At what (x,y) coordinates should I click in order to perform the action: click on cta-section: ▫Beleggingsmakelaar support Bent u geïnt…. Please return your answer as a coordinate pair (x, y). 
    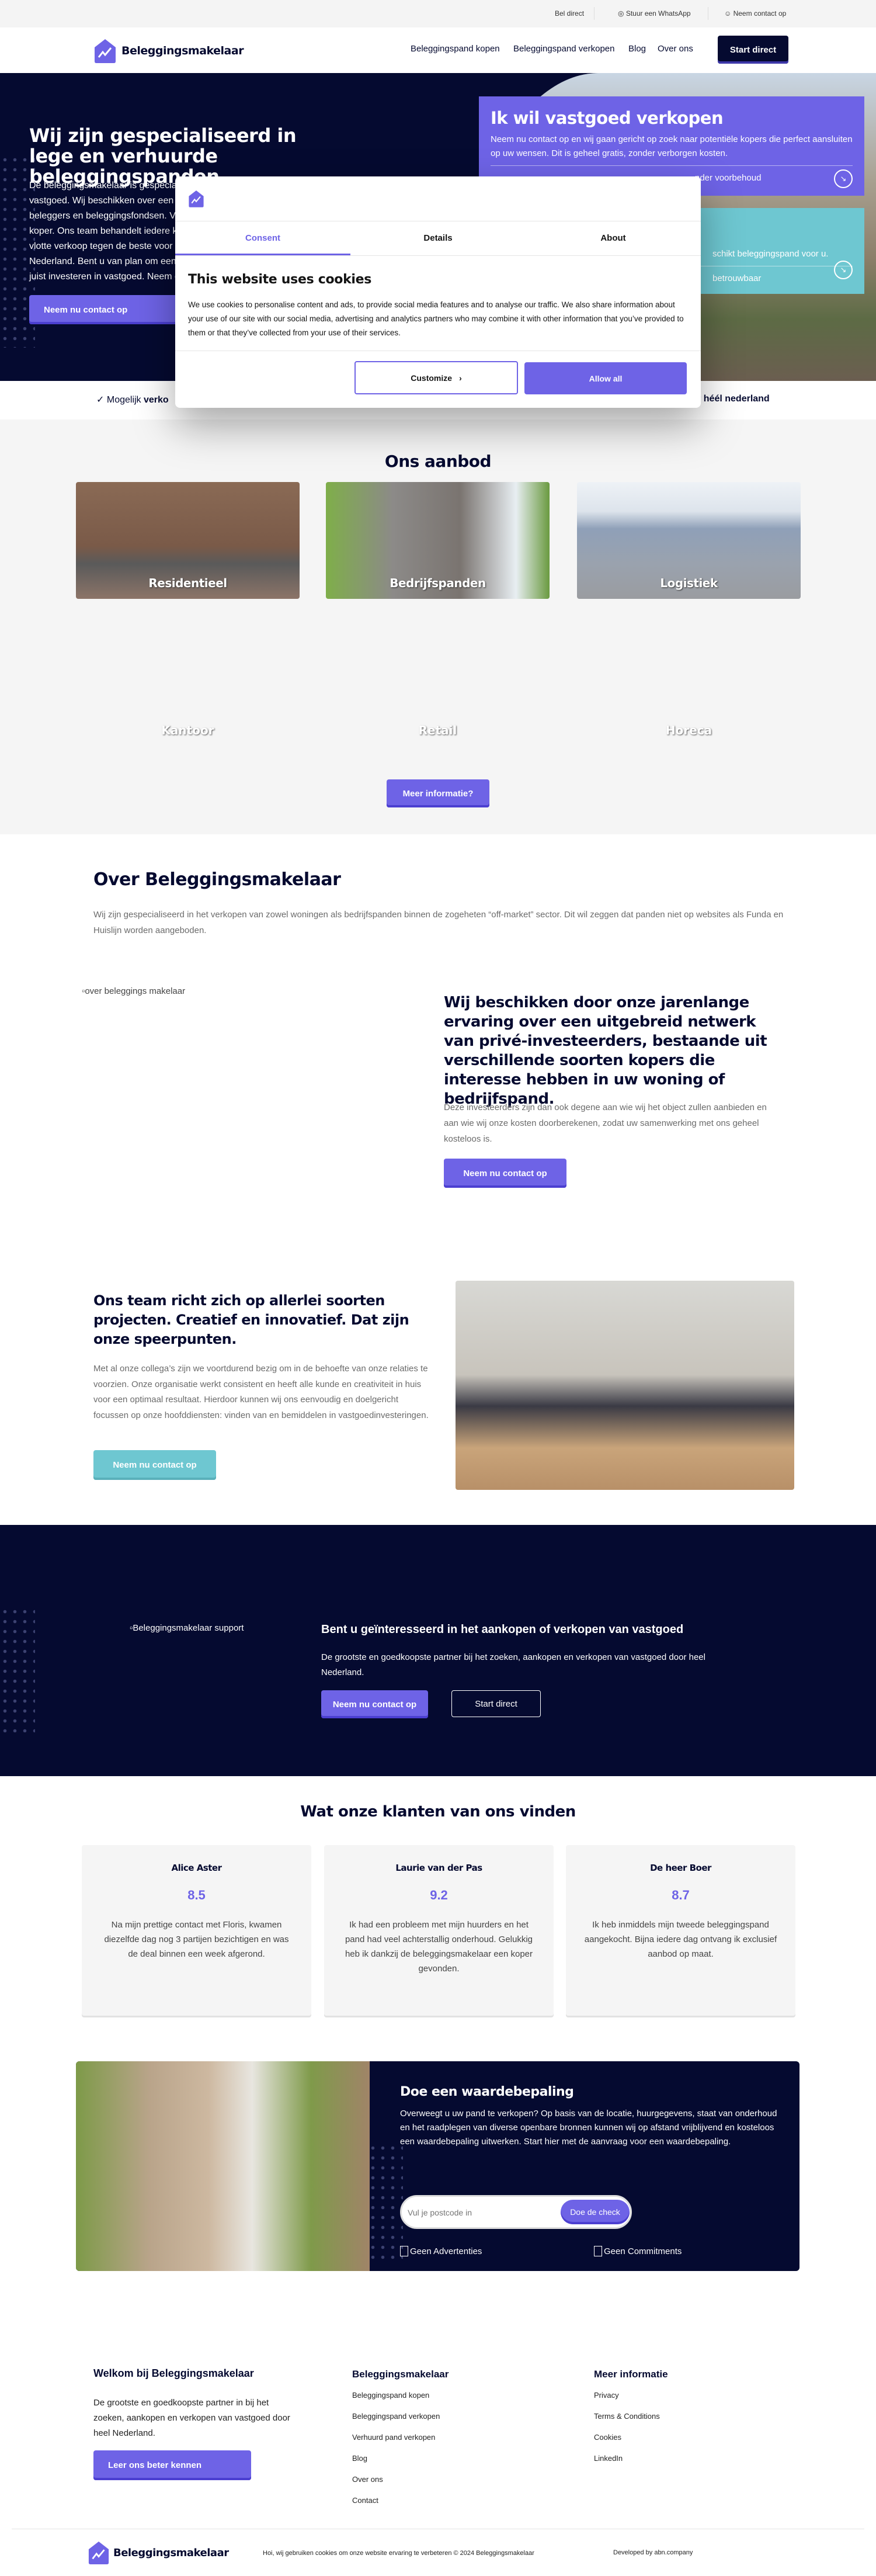
    Looking at the image, I should click on (438, 1650).